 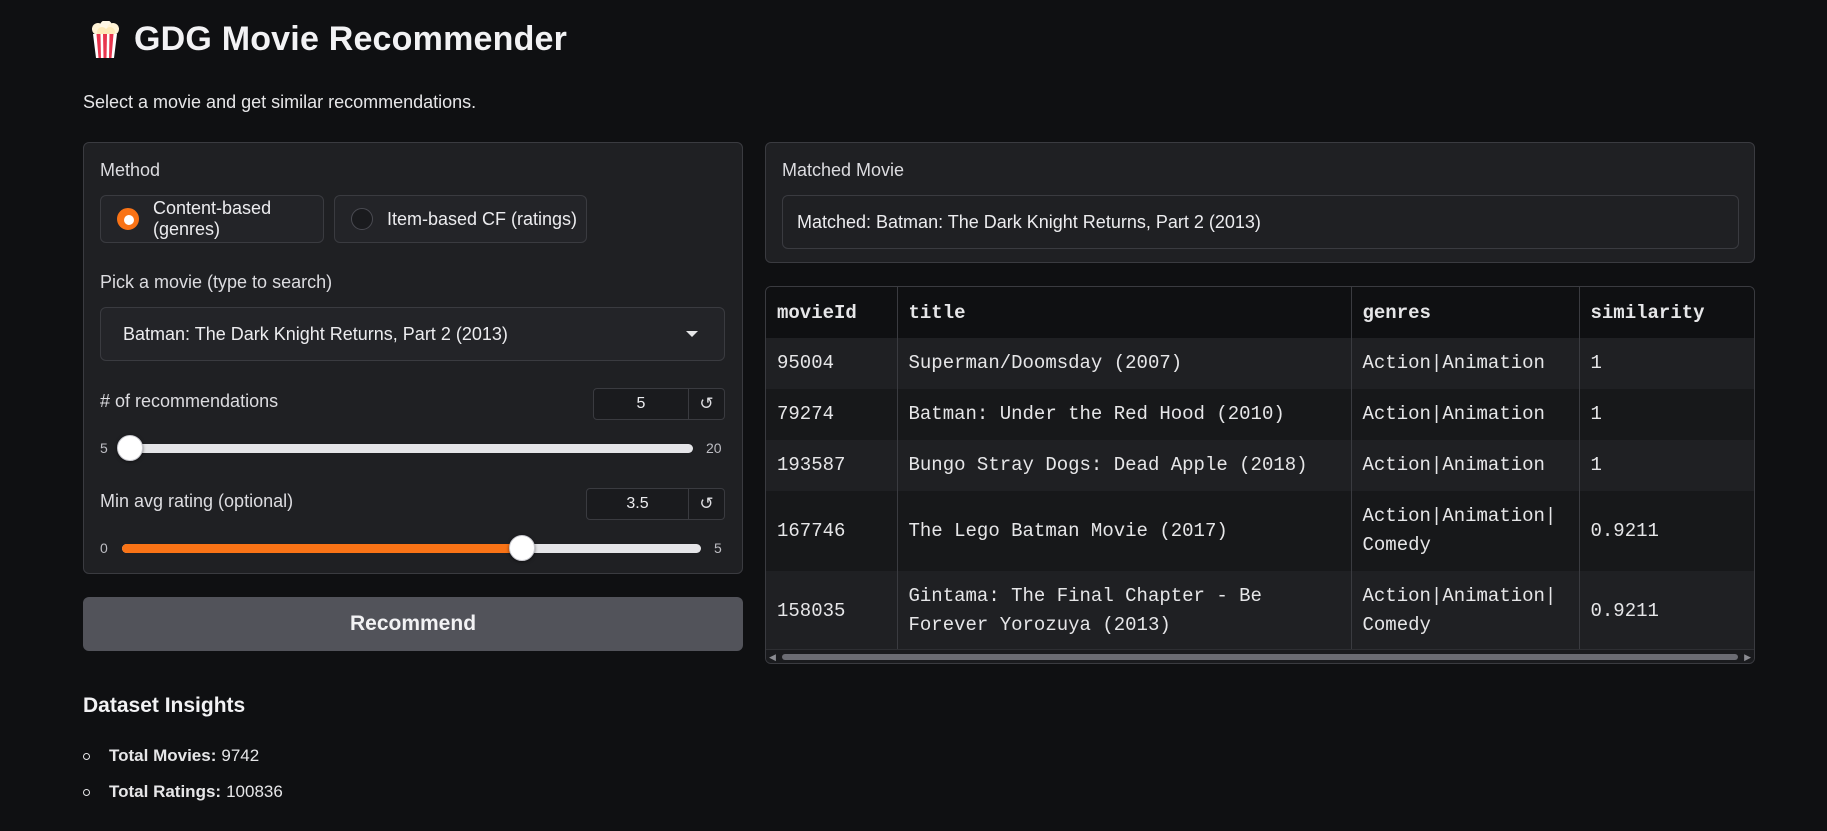 I want to click on scrollbar-thumb, so click(x=1260, y=657).